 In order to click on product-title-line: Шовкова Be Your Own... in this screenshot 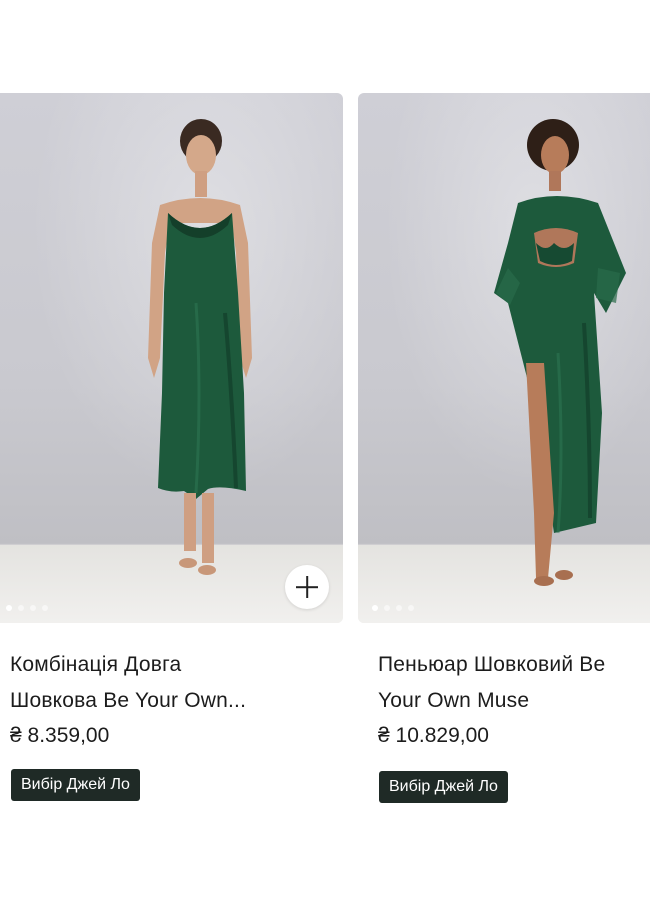, I will do `click(172, 701)`.